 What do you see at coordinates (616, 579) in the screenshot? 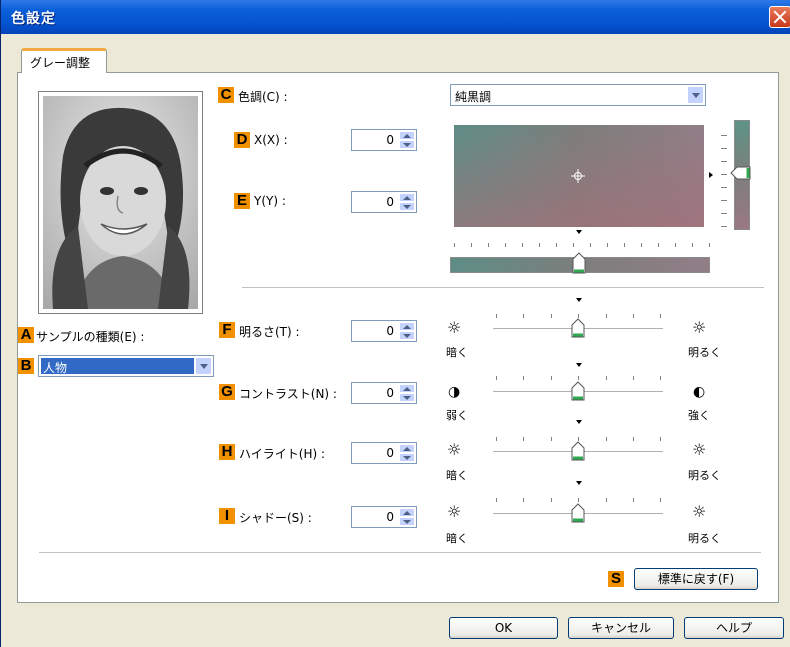
I see `callout-s: S` at bounding box center [616, 579].